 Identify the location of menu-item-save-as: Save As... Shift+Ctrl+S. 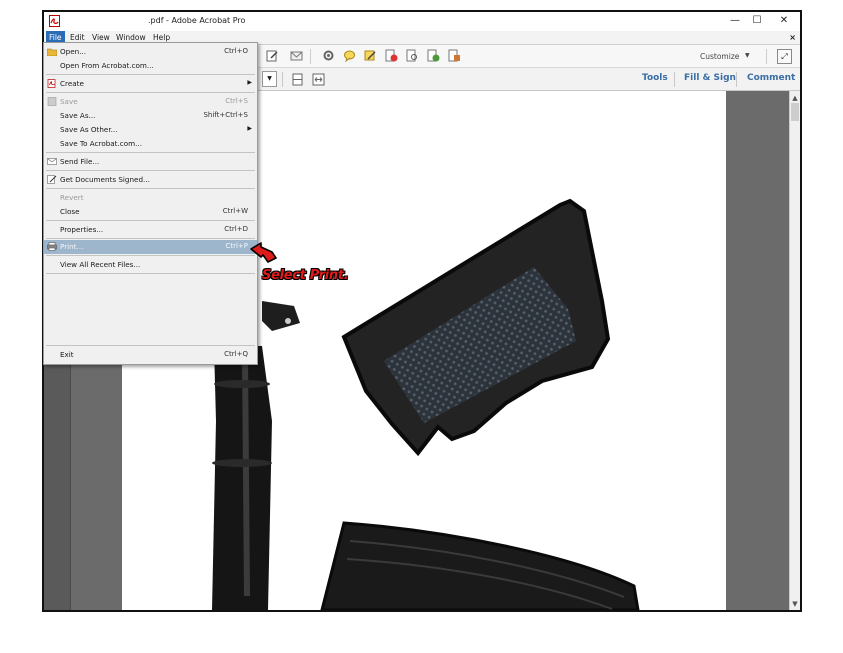
(150, 116).